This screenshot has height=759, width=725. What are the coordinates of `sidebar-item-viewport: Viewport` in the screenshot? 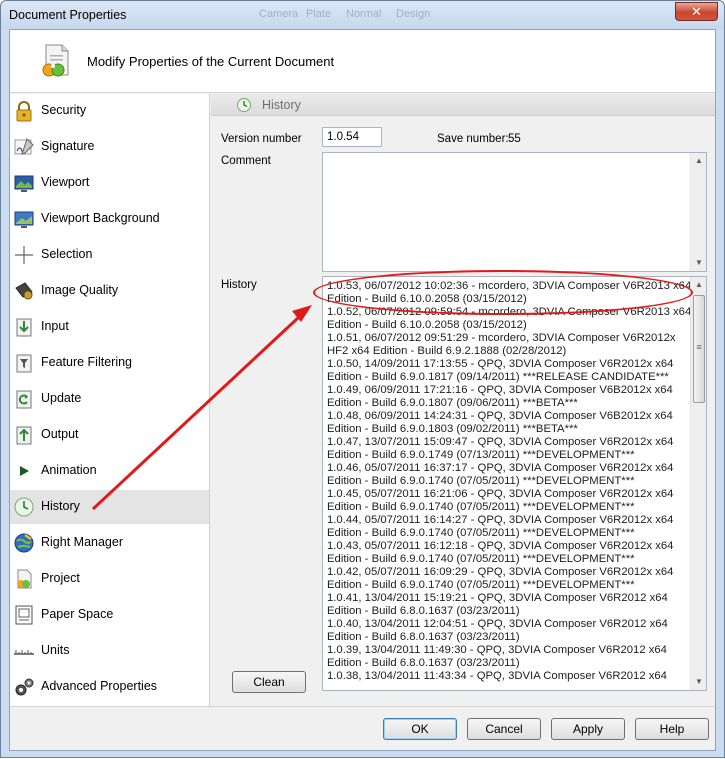 It's located at (109, 183).